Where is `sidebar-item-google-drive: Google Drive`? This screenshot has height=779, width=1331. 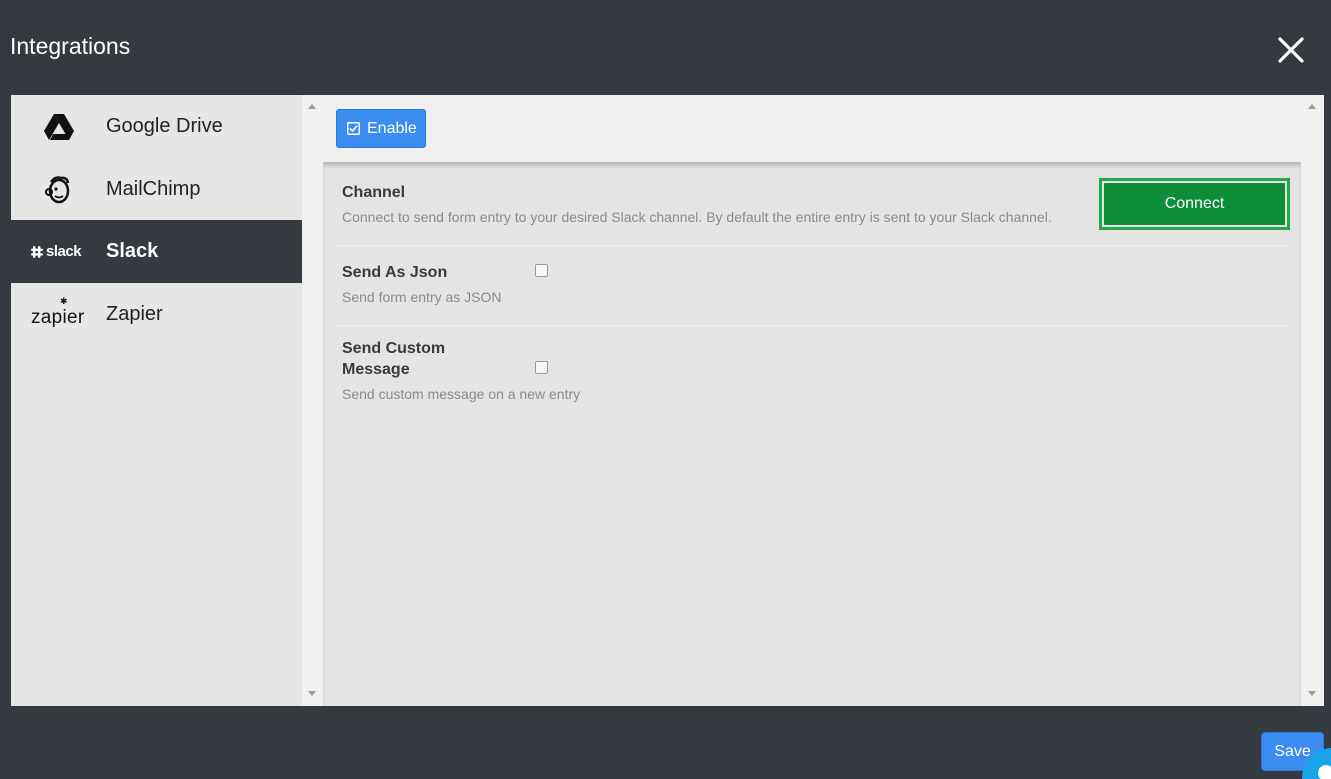 sidebar-item-google-drive: Google Drive is located at coordinates (156, 126).